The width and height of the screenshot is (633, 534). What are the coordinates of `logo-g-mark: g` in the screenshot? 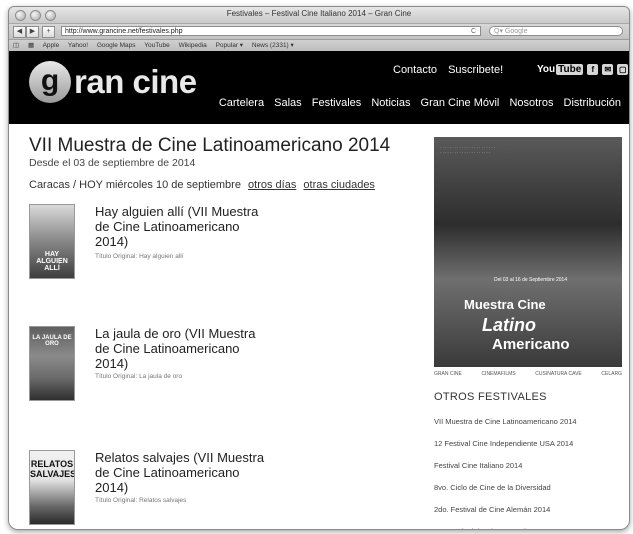 It's located at (50, 82).